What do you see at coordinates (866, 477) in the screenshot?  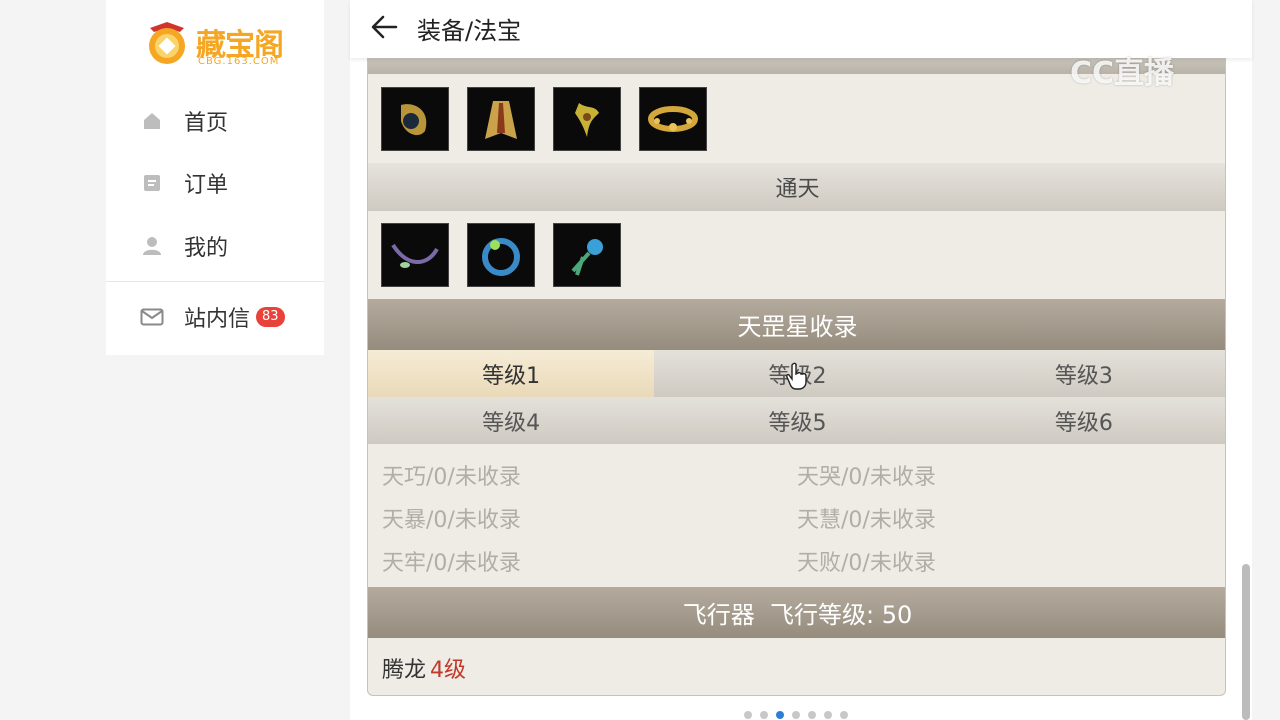 I see `collection-entry: 天哭/0/未收录` at bounding box center [866, 477].